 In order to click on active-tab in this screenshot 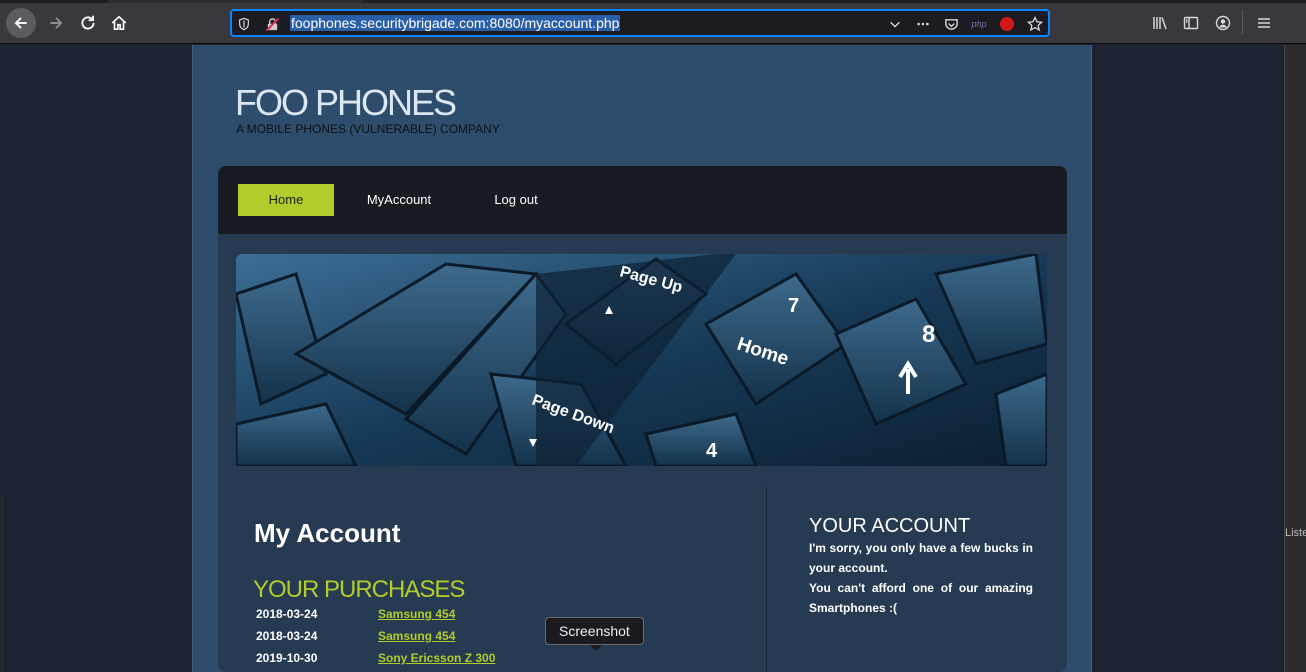, I will do `click(235, 1)`.